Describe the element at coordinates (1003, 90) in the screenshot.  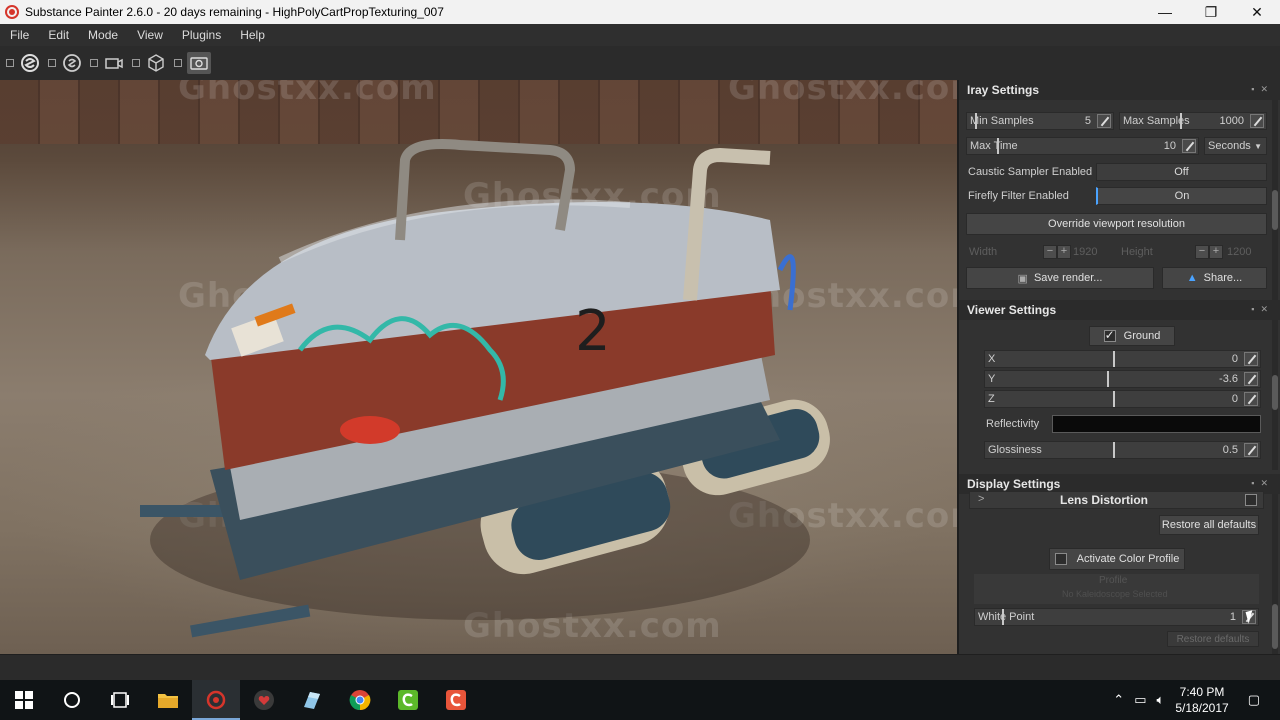
I see `iray-settings-title: Iray Settings` at that location.